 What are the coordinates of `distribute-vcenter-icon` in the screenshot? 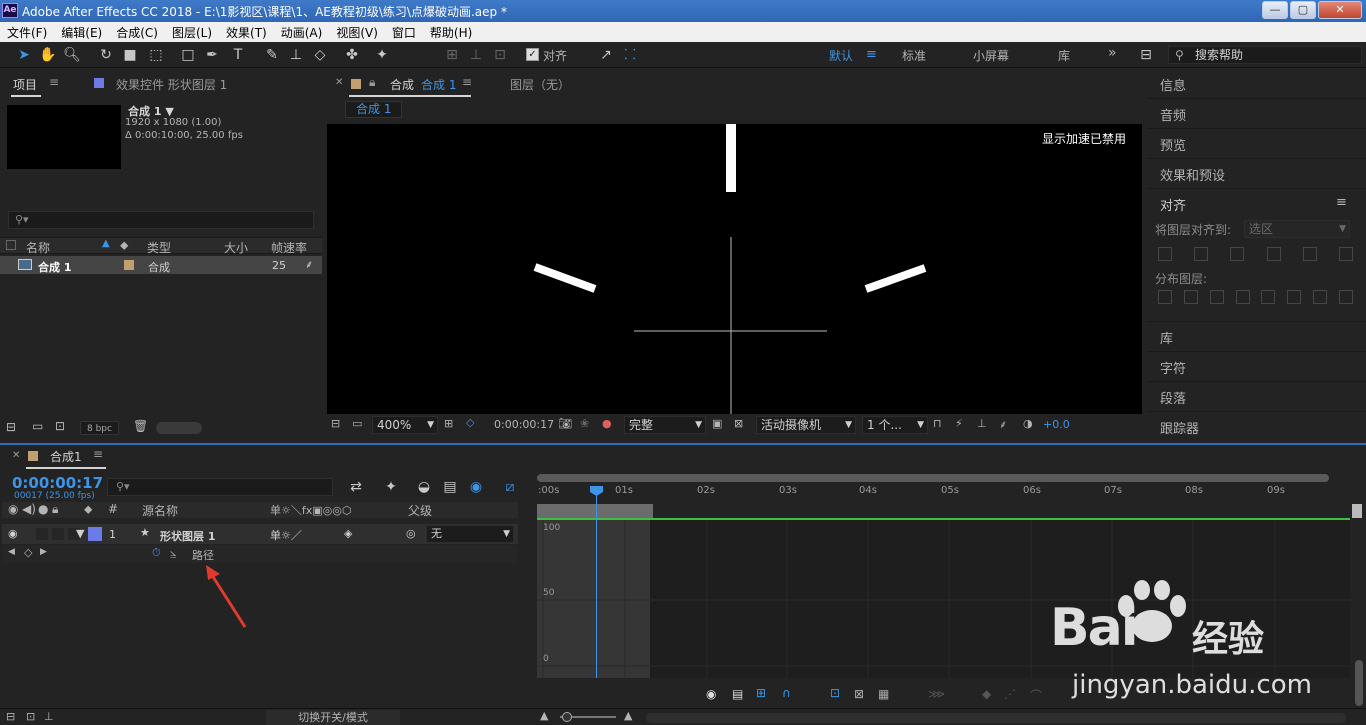 It's located at (1190, 297).